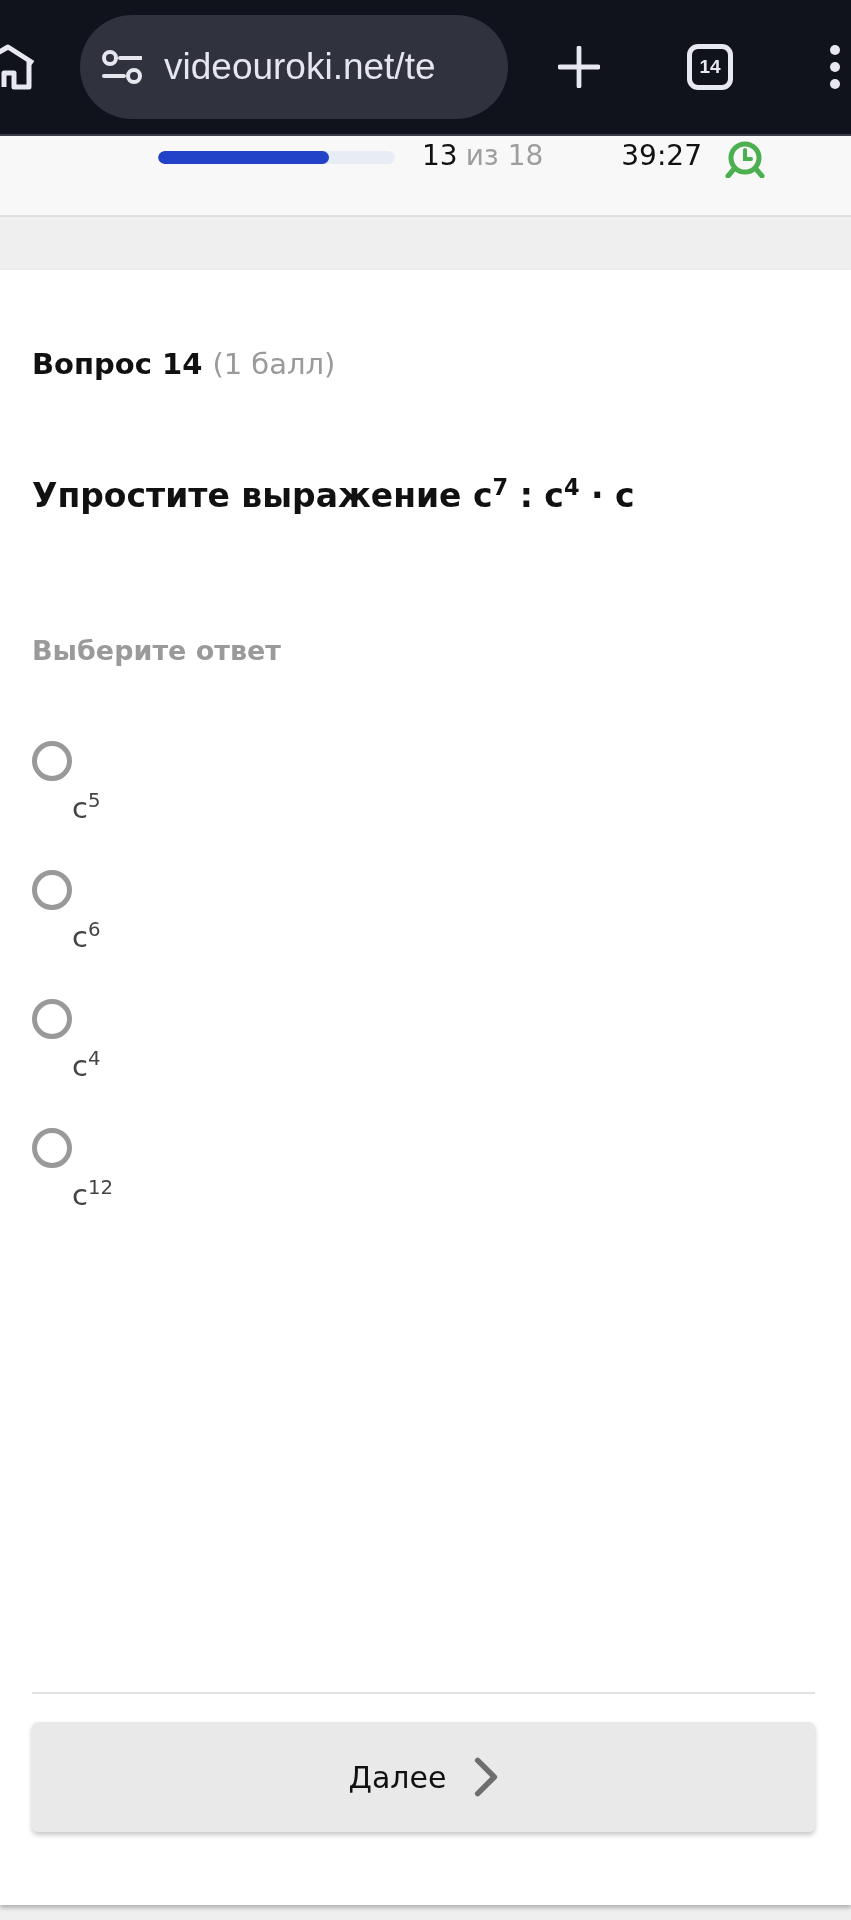 The image size is (851, 1920). What do you see at coordinates (504, 156) in the screenshot?
I see `question-total: из 18` at bounding box center [504, 156].